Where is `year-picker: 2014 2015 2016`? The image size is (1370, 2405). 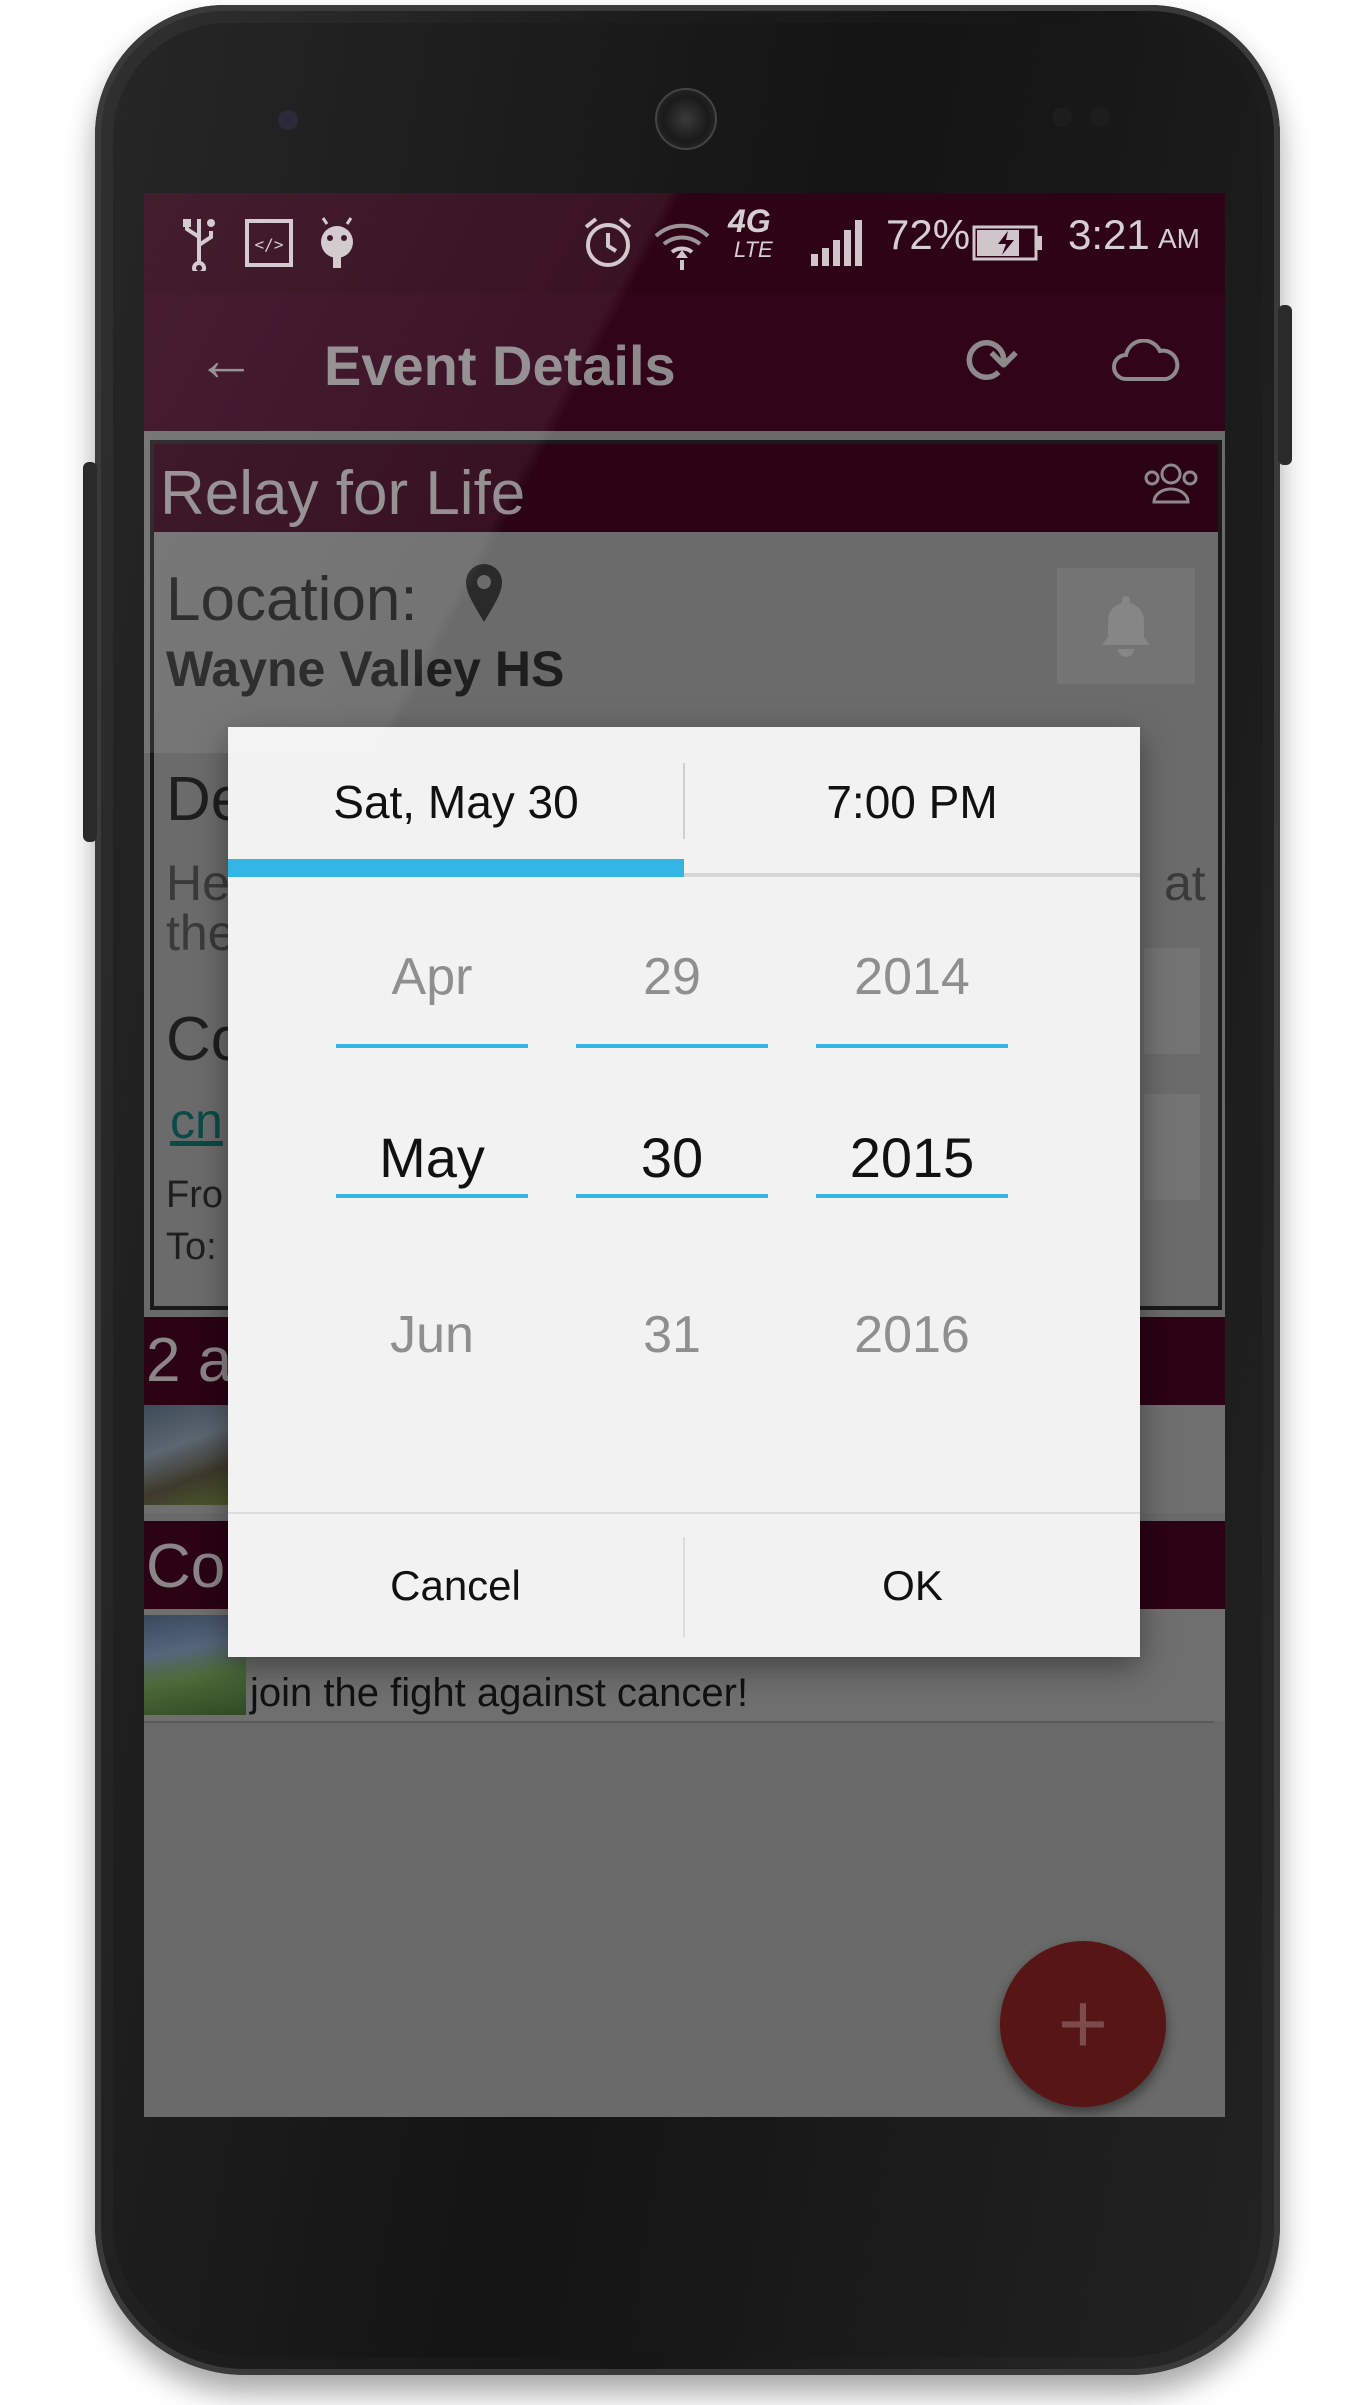 year-picker: 2014 2015 2016 is located at coordinates (912, 1157).